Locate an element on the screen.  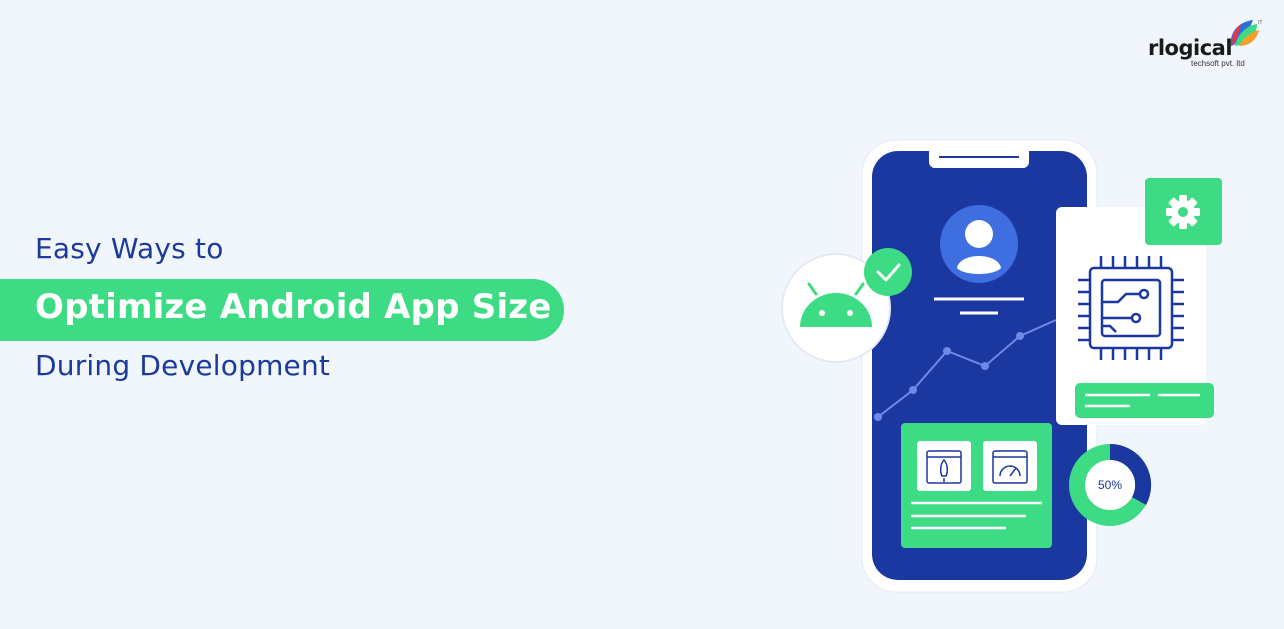
donut-percent-label: 50% is located at coordinates (1110, 485).